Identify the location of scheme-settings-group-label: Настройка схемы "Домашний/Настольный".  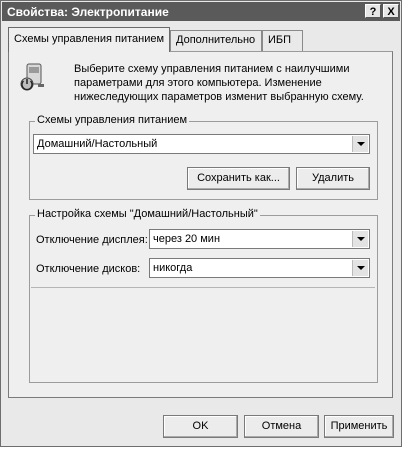
(147, 214).